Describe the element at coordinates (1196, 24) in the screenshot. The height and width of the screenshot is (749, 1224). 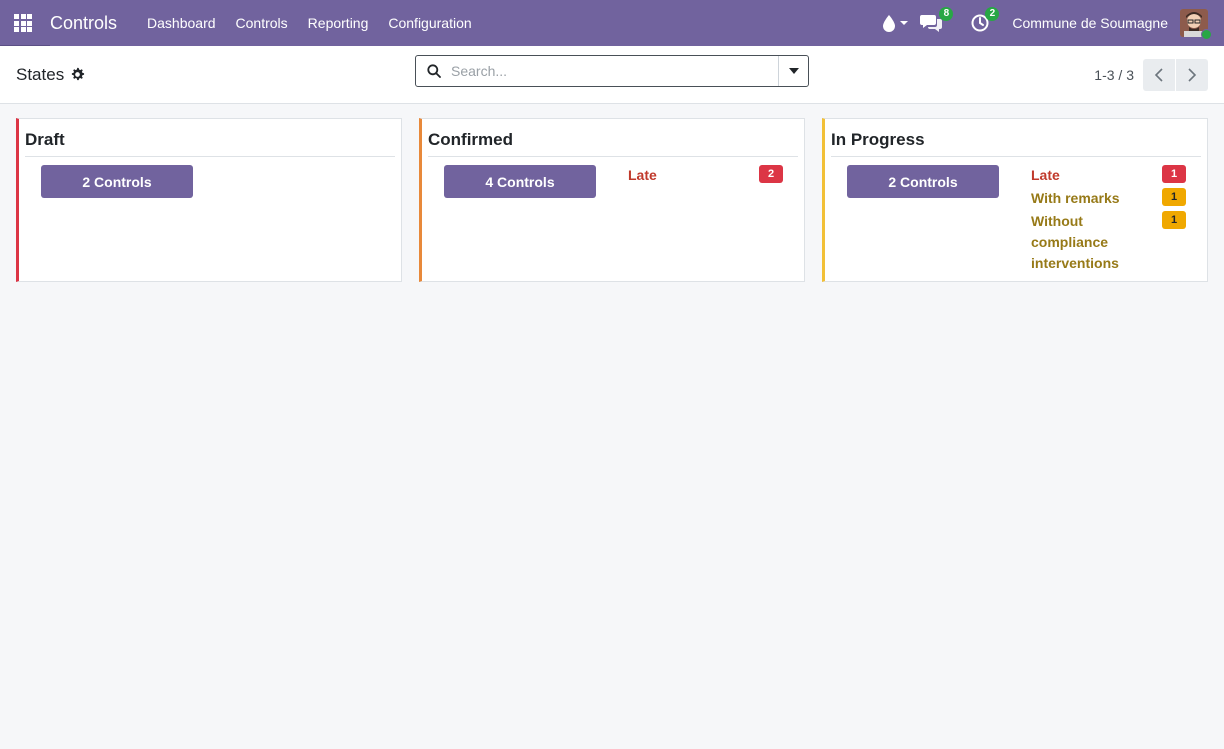
I see `user-avatar` at that location.